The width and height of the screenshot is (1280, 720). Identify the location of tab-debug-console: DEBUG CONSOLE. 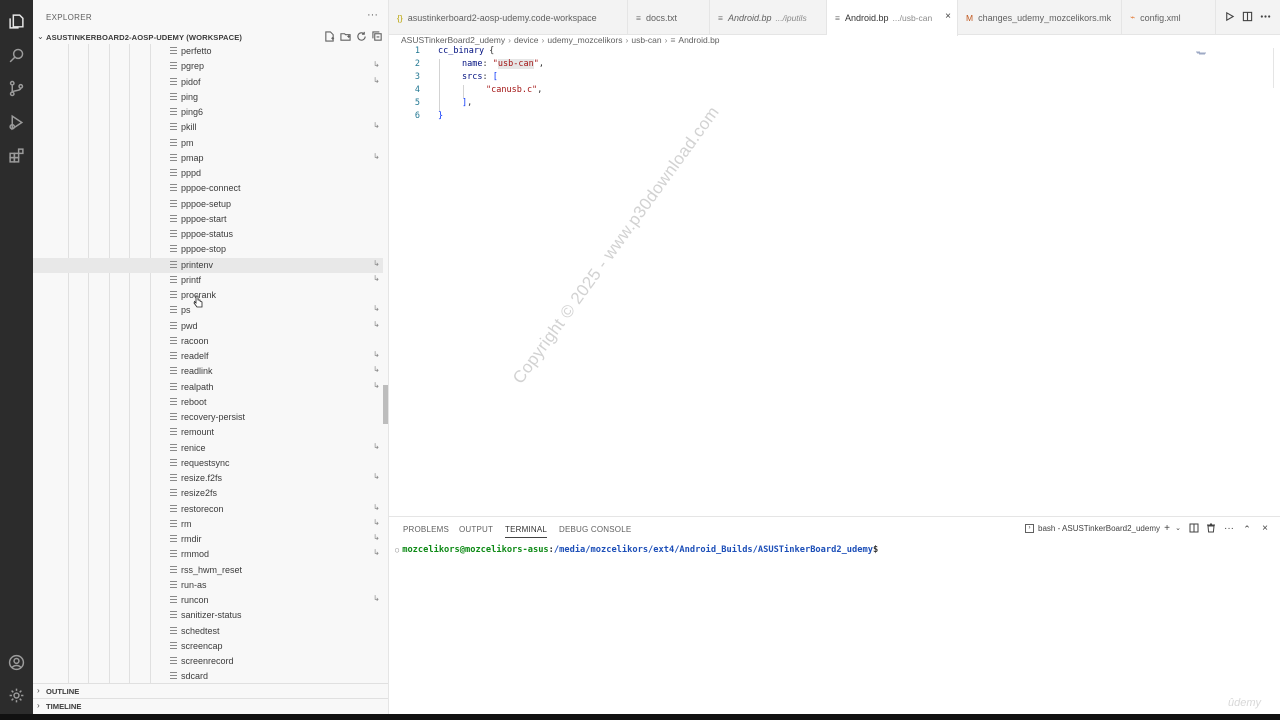
(595, 529).